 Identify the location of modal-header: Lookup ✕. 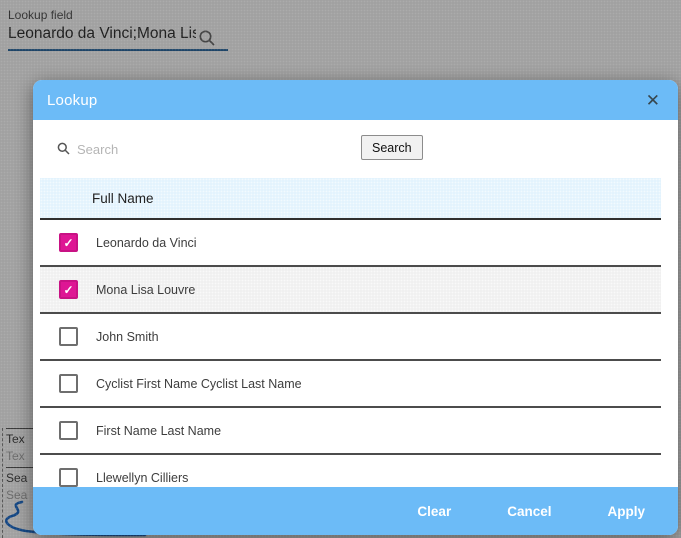
(355, 100).